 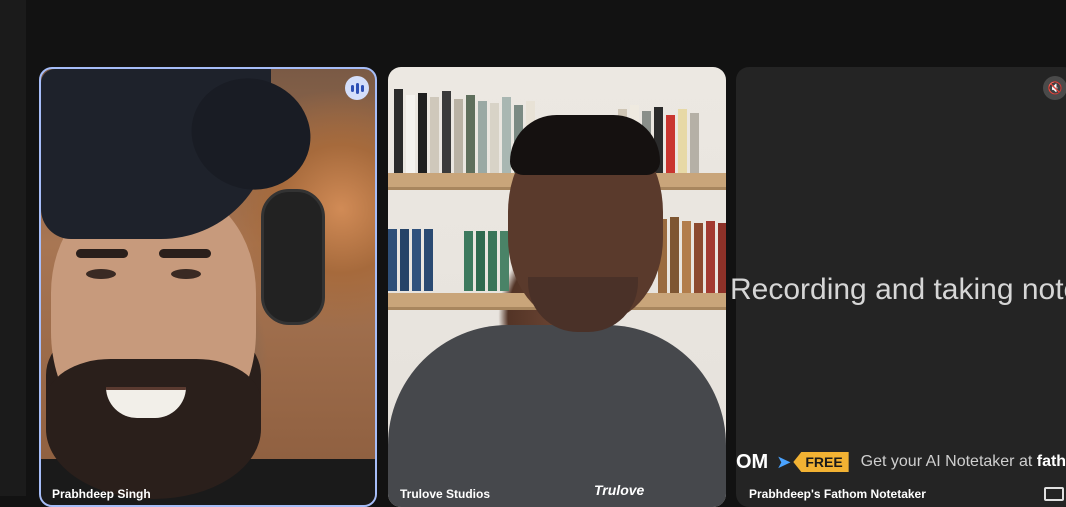 I want to click on notetaker-overlay-text: Recording and taking notes, so click(x=898, y=289).